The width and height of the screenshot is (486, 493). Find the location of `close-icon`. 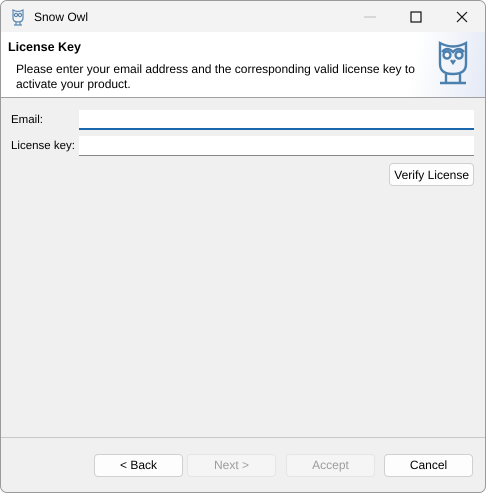

close-icon is located at coordinates (462, 16).